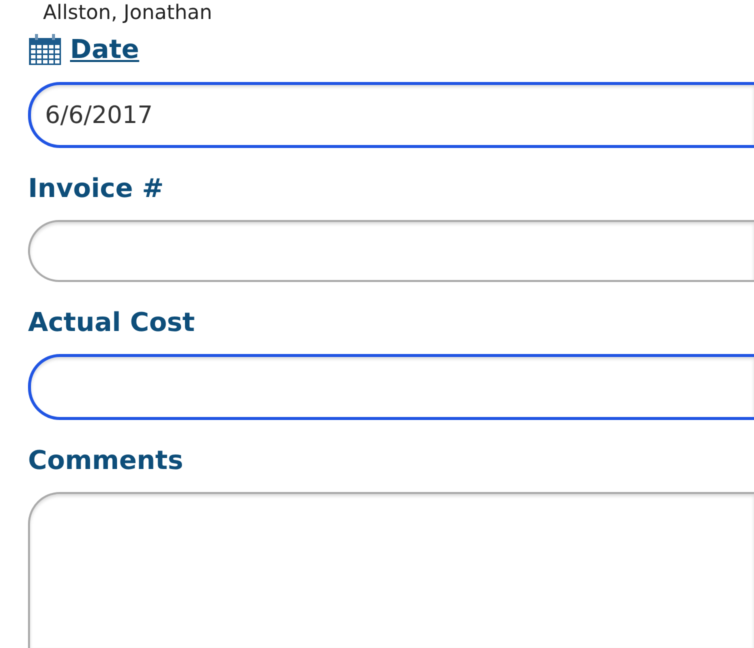 This screenshot has width=754, height=648. What do you see at coordinates (112, 323) in the screenshot?
I see `field-label: Actual Cost` at bounding box center [112, 323].